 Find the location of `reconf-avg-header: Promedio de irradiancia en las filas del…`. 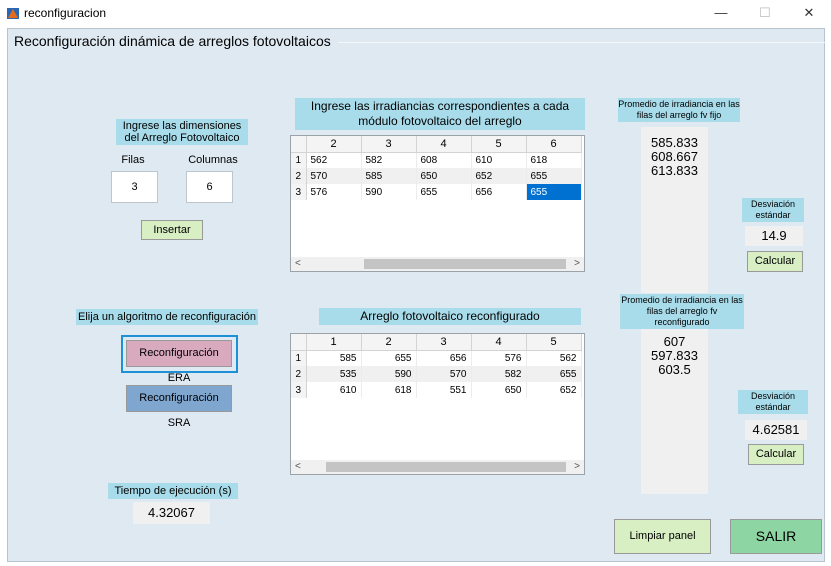

reconf-avg-header: Promedio de irradiancia en las filas del… is located at coordinates (682, 311).